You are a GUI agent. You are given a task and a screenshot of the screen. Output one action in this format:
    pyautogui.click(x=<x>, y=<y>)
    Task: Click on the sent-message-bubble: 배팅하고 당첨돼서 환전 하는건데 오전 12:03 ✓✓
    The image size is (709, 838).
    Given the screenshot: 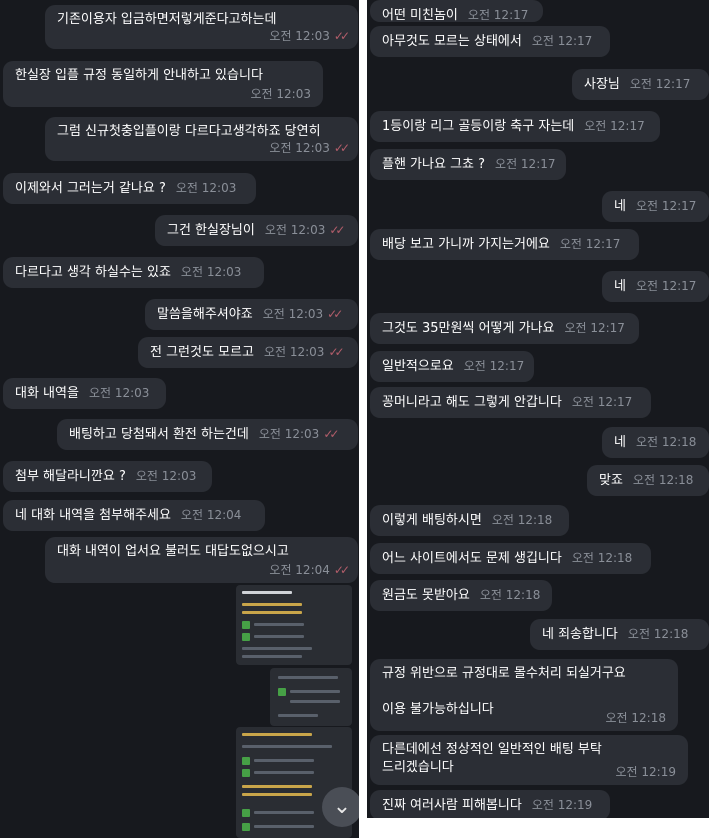 What is the action you would take?
    pyautogui.click(x=207, y=434)
    